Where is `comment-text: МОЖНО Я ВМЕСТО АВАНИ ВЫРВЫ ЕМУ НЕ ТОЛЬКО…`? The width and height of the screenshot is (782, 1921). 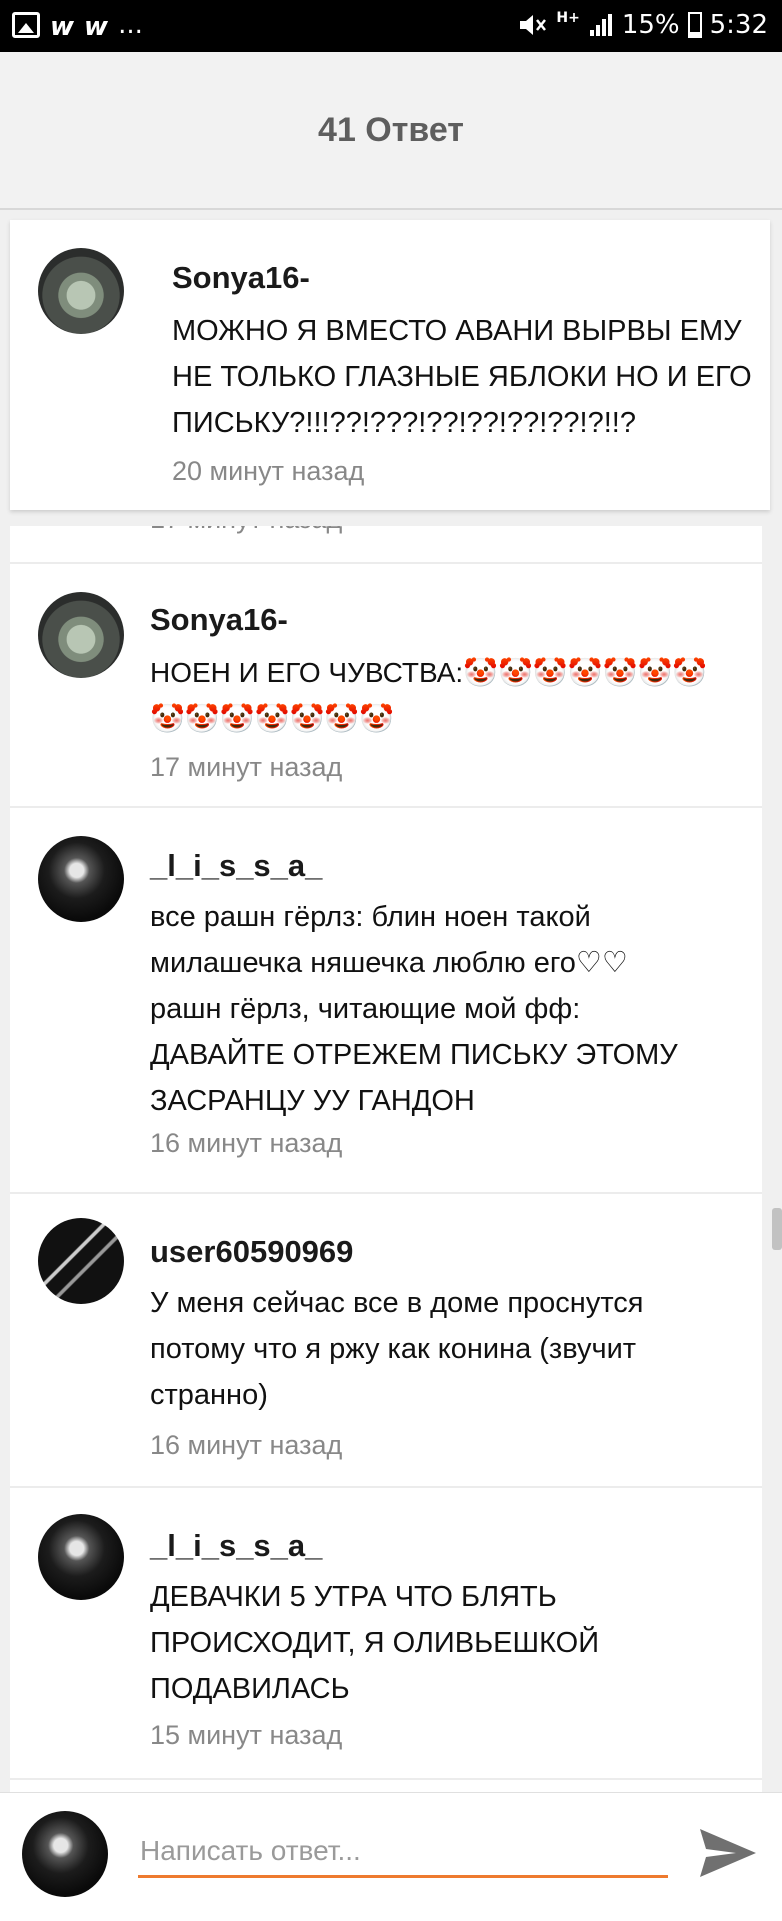 comment-text: МОЖНО Я ВМЕСТО АВАНИ ВЫРВЫ ЕМУ НЕ ТОЛЬКО… is located at coordinates (472, 377).